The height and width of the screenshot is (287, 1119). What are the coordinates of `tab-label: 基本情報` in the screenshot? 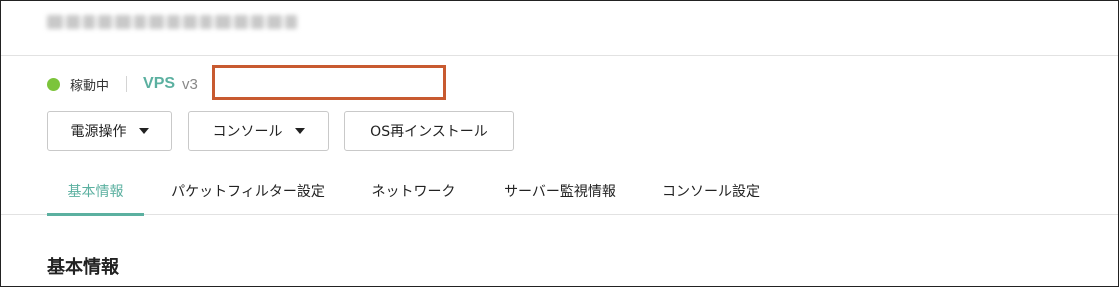 It's located at (95, 192).